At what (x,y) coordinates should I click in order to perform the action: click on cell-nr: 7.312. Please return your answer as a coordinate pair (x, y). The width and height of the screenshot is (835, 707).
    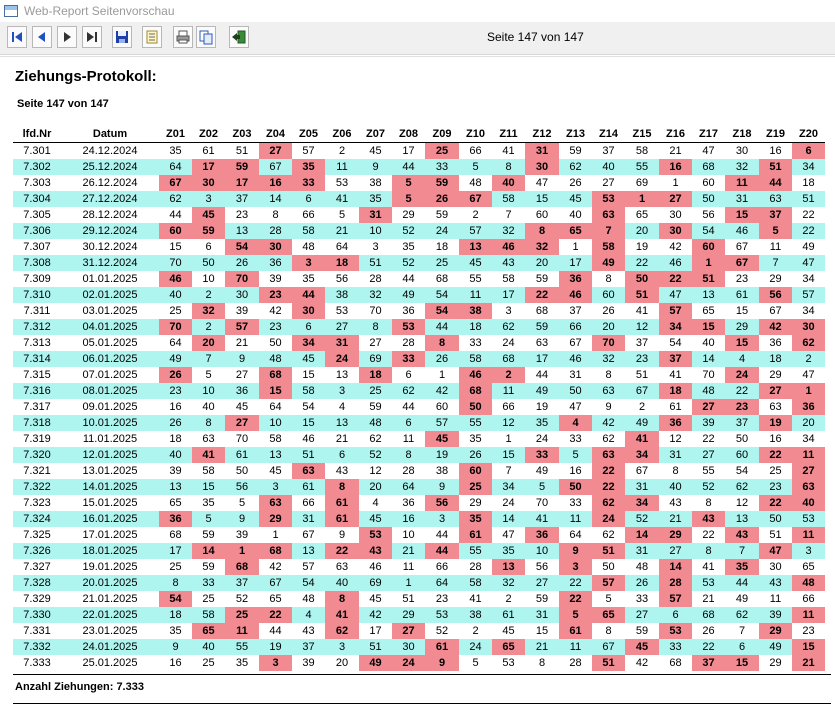
    Looking at the image, I should click on (37, 327).